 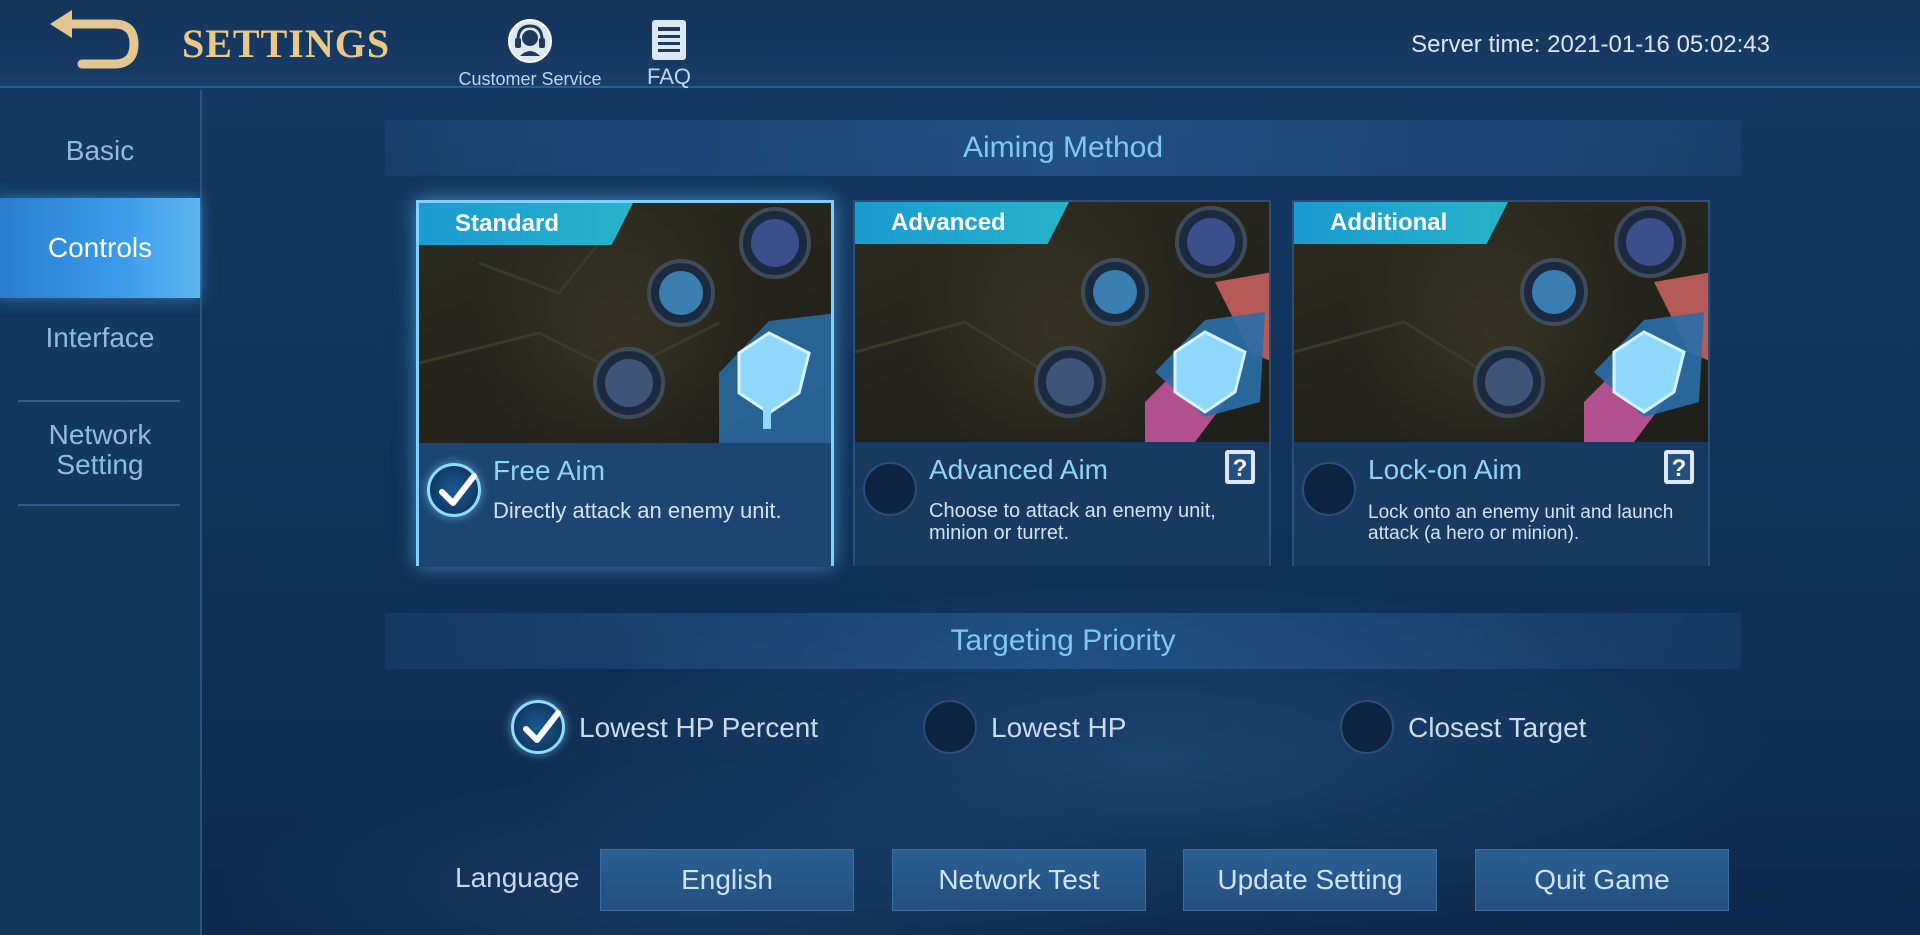 I want to click on lowest-hp-radio, so click(x=950, y=727).